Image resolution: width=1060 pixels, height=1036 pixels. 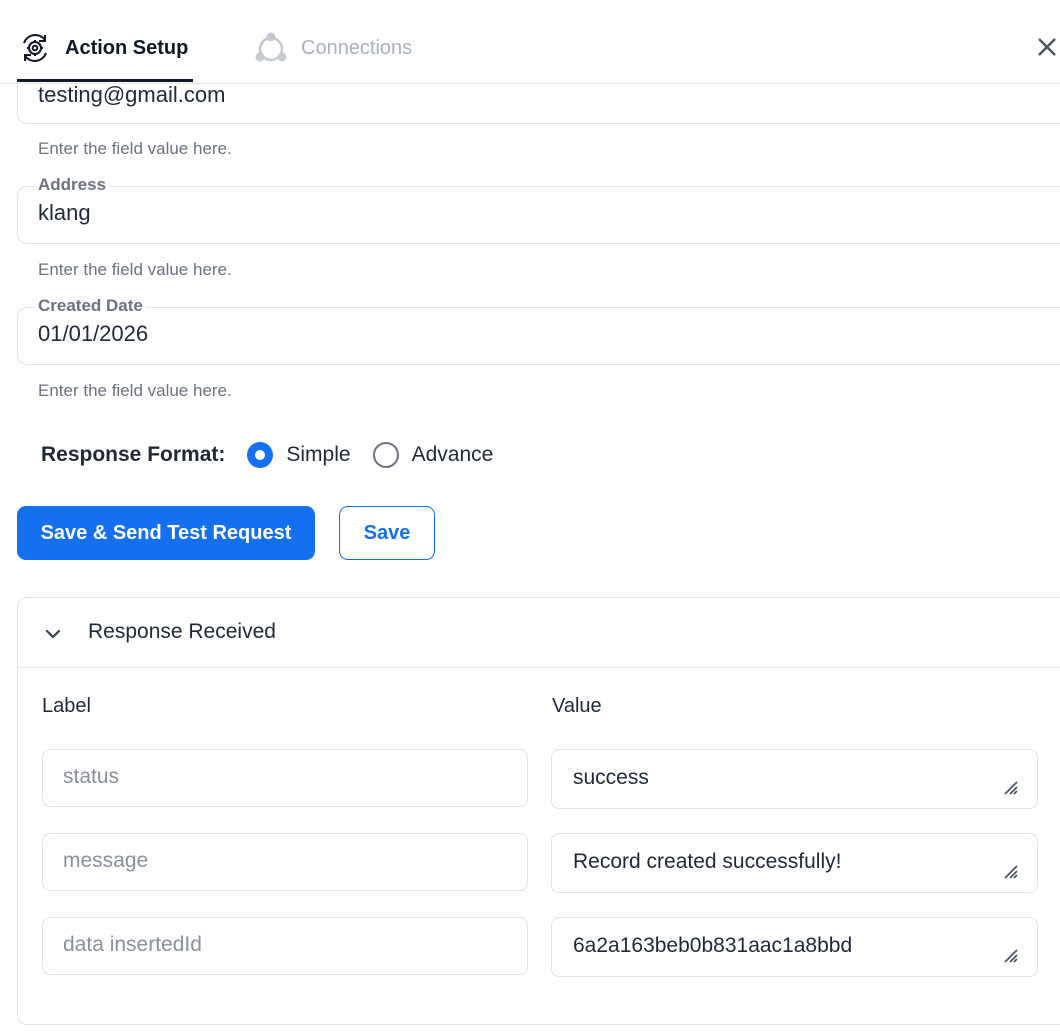 I want to click on radio-simple: Simple, so click(x=299, y=455).